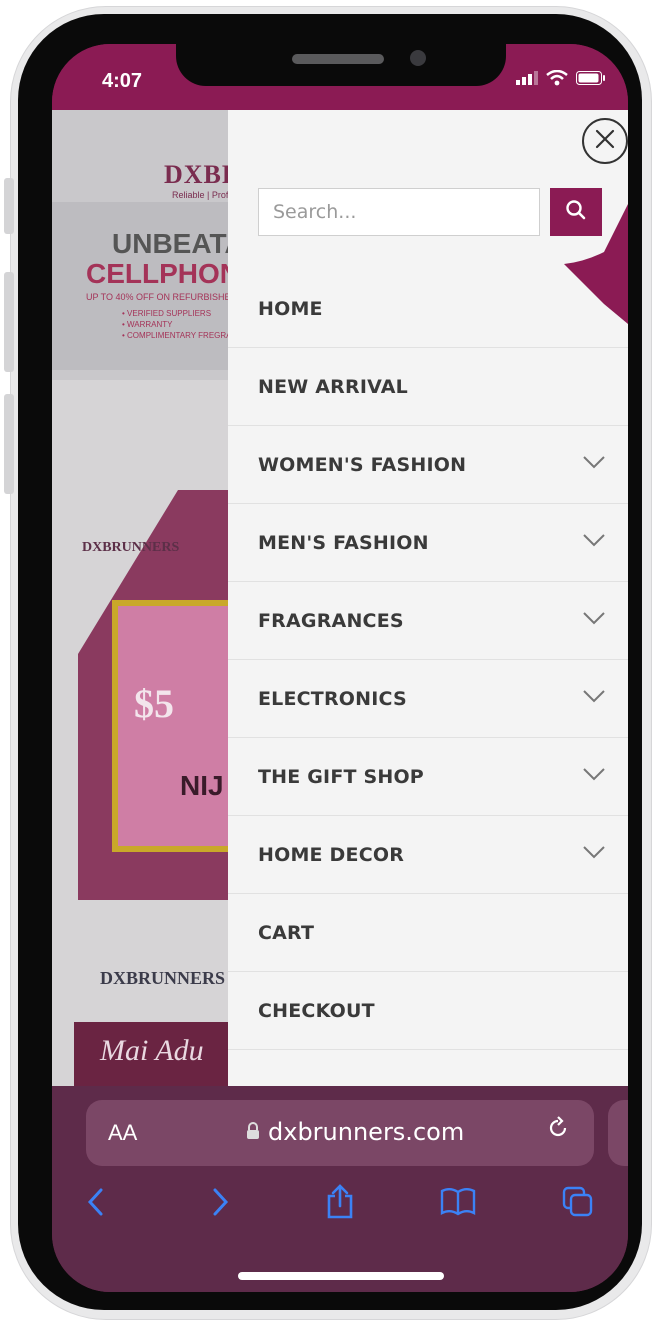 The image size is (656, 1323). What do you see at coordinates (366, 1132) in the screenshot?
I see `url-text: dxbrunners.com` at bounding box center [366, 1132].